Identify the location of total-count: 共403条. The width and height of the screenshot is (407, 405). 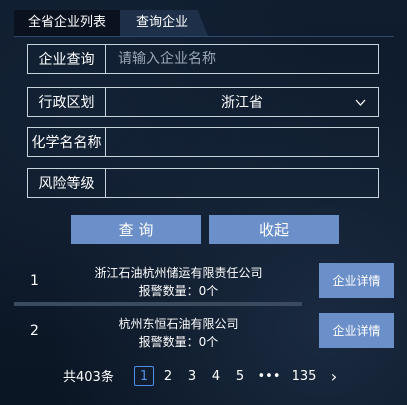
(88, 377).